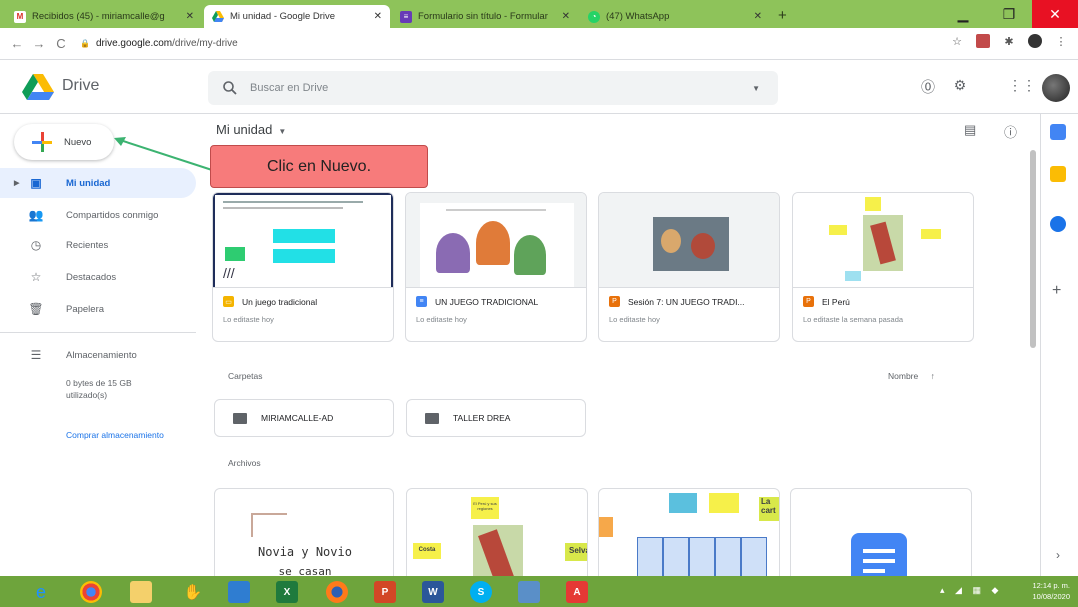  Describe the element at coordinates (497, 538) in the screenshot. I see `file-card: El Perú y sus regiones Costa Selva` at that location.